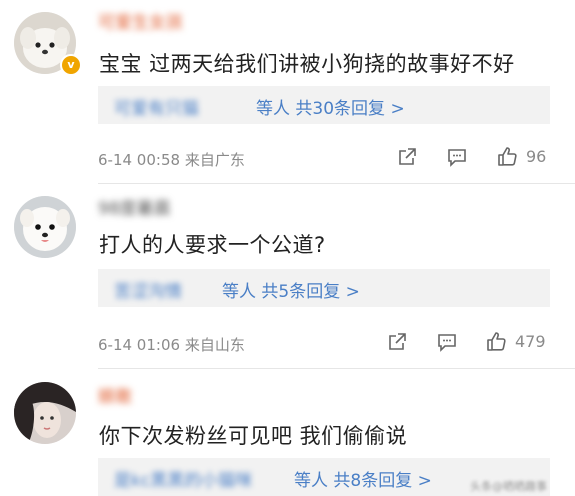  I want to click on comment-text: 宝宝 过两天给我们讲被小狗挠的故事好不好, so click(307, 64).